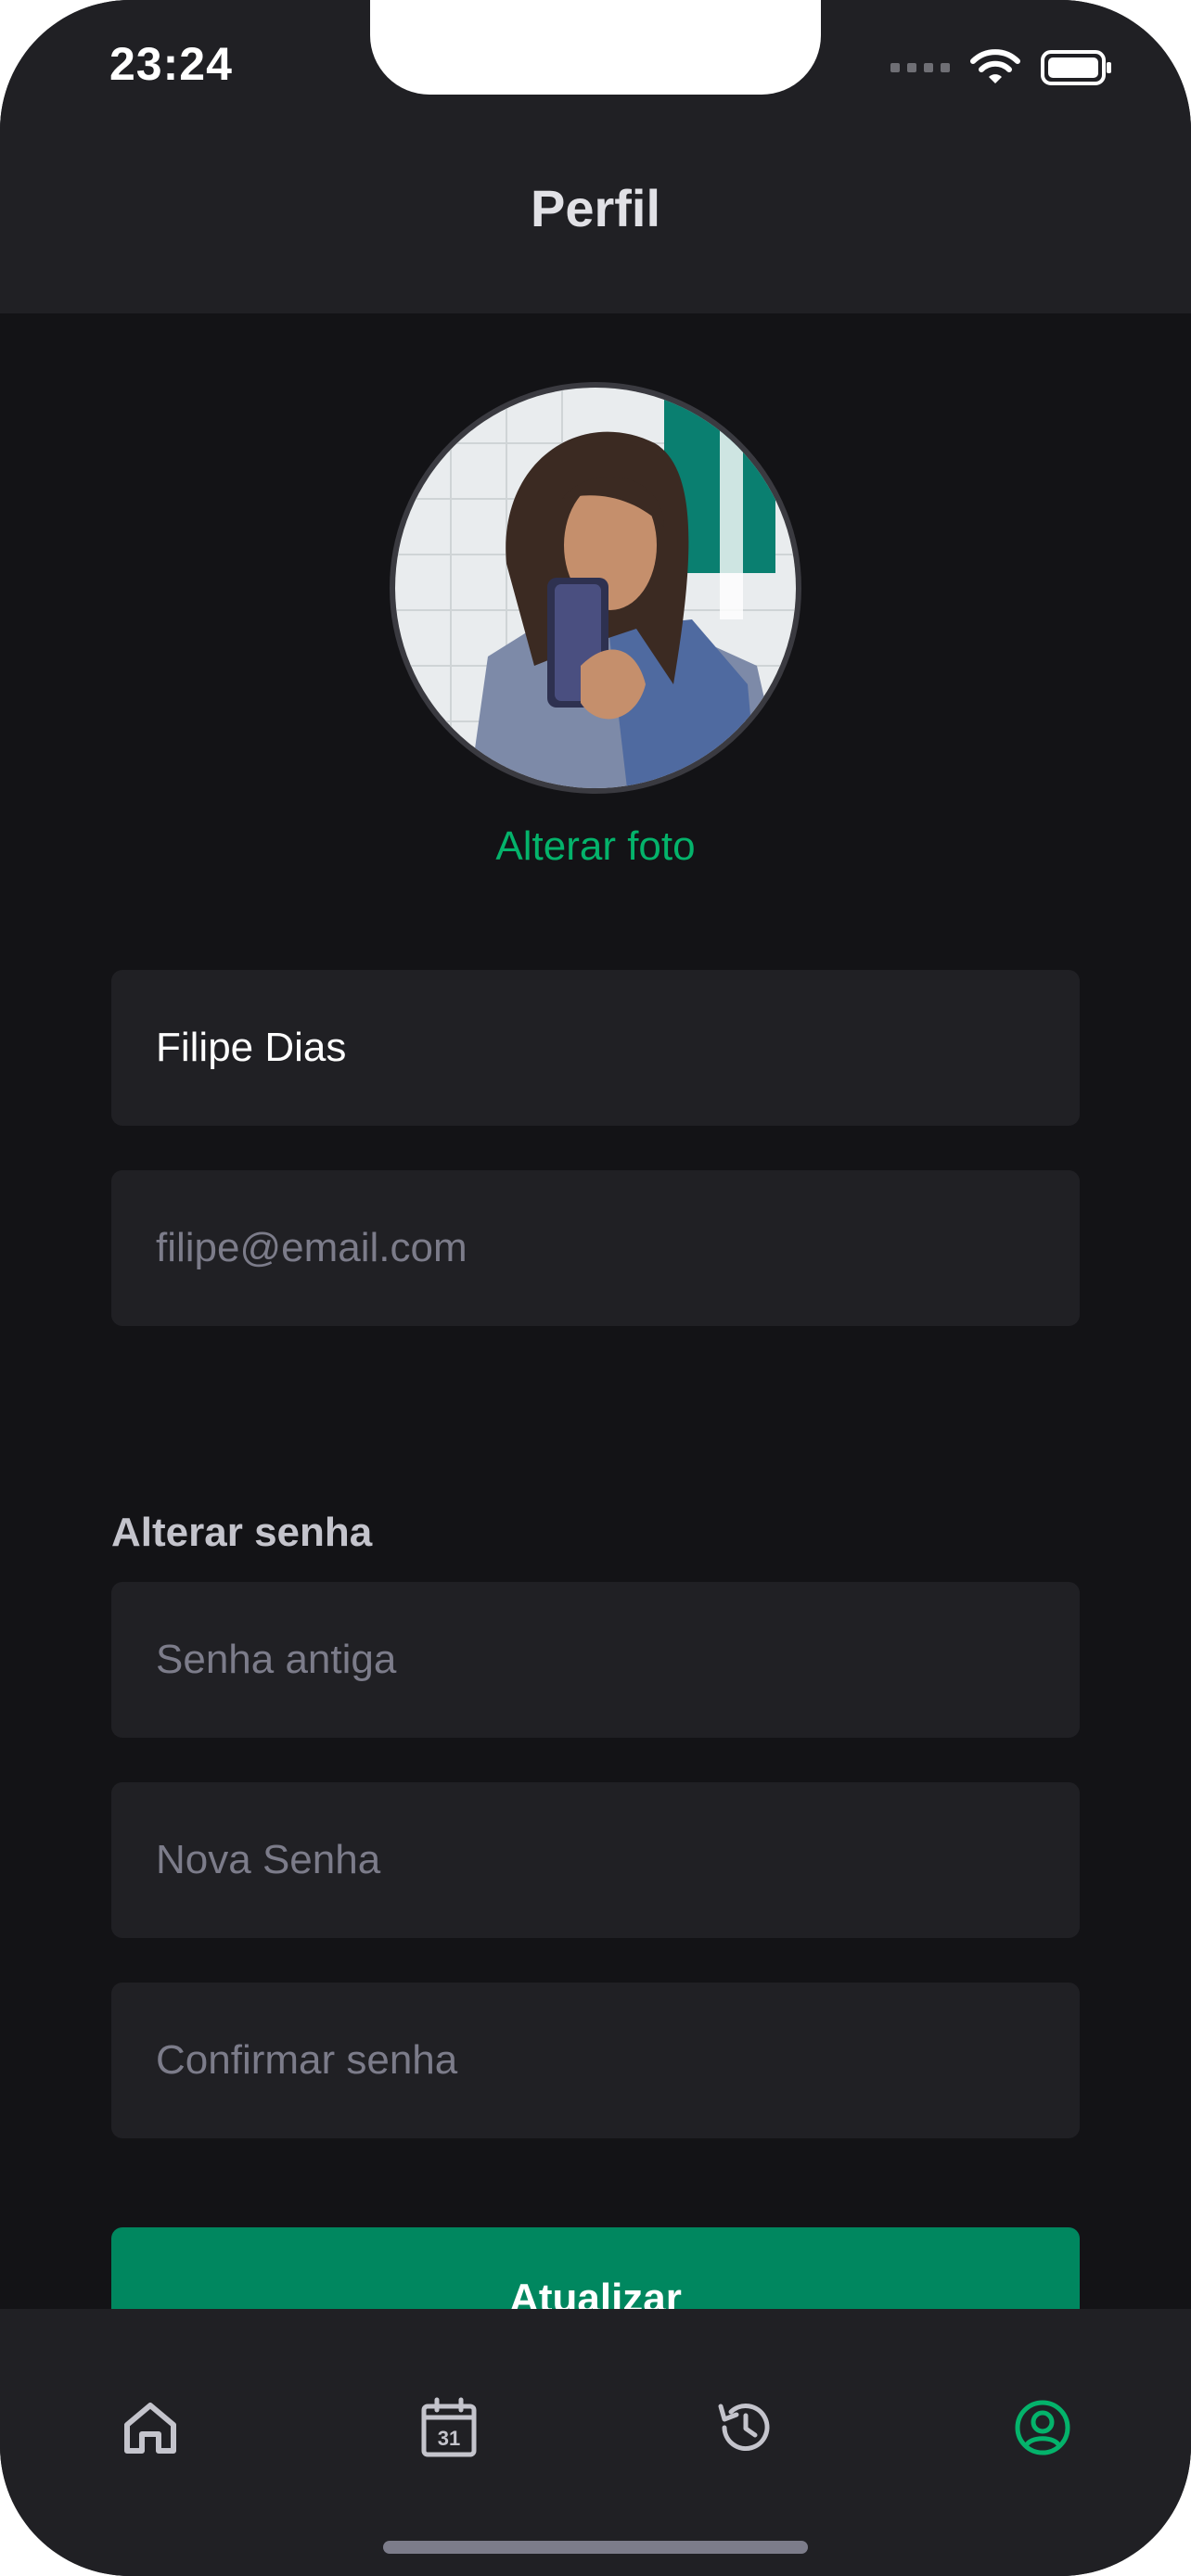  I want to click on status-indicators, so click(1001, 68).